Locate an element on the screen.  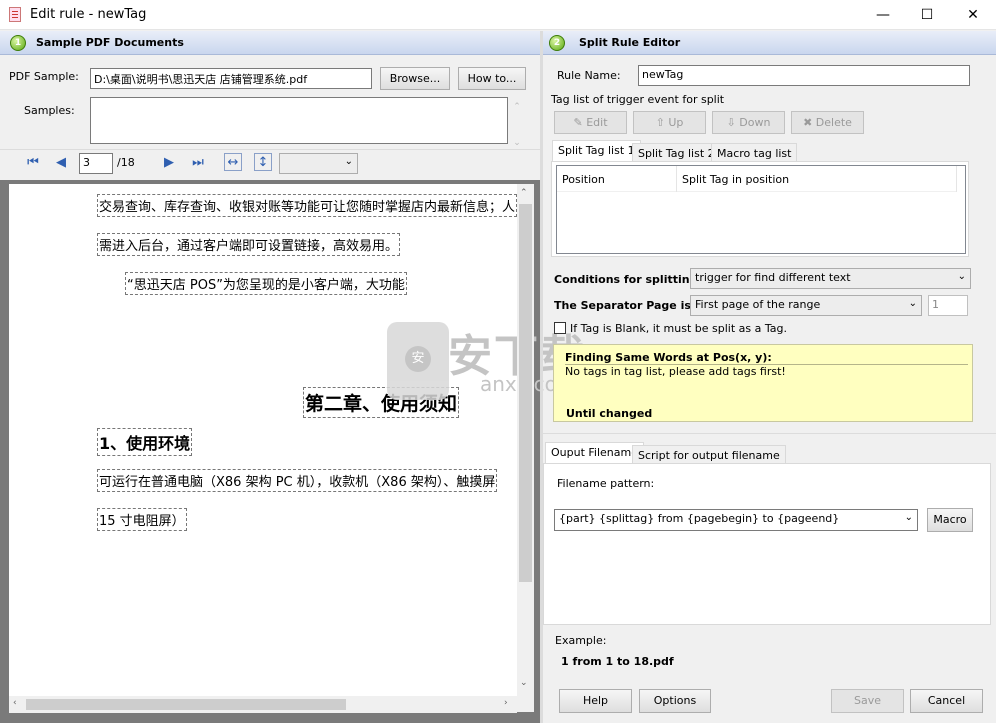
scroll-down-icon: ⌄ is located at coordinates (524, 683).